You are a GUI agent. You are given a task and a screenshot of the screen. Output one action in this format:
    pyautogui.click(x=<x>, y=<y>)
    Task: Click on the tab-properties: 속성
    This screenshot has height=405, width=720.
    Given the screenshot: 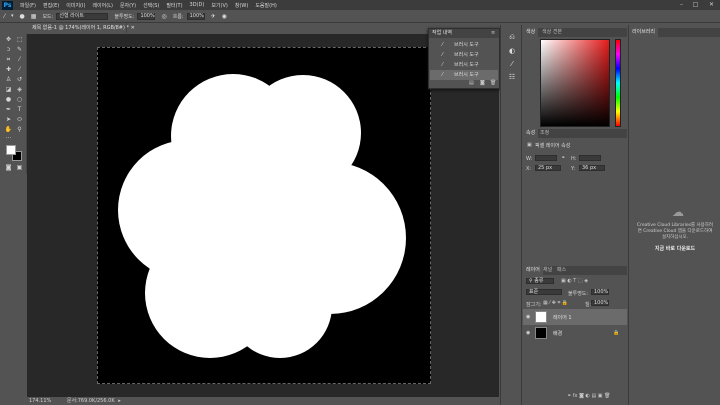 What is the action you would take?
    pyautogui.click(x=531, y=133)
    